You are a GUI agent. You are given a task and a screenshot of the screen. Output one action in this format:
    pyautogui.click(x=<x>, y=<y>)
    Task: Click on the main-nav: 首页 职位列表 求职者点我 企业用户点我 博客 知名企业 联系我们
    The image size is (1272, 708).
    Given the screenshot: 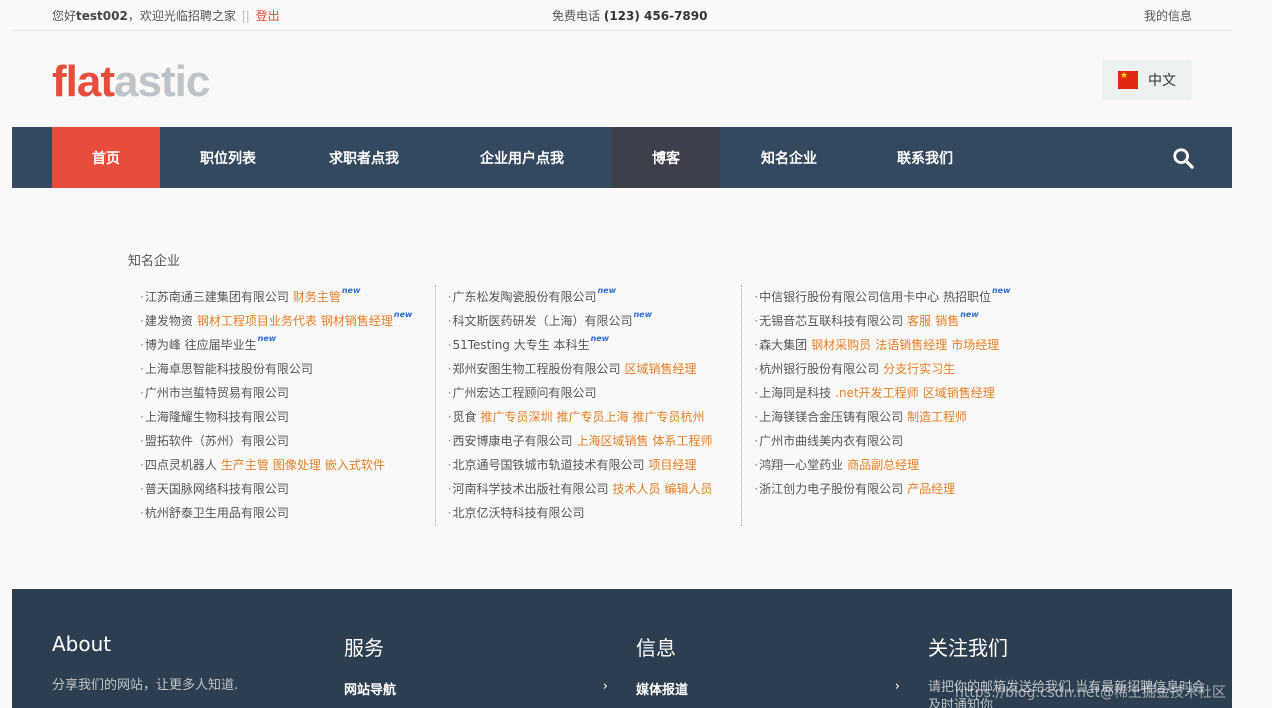 What is the action you would take?
    pyautogui.click(x=622, y=157)
    